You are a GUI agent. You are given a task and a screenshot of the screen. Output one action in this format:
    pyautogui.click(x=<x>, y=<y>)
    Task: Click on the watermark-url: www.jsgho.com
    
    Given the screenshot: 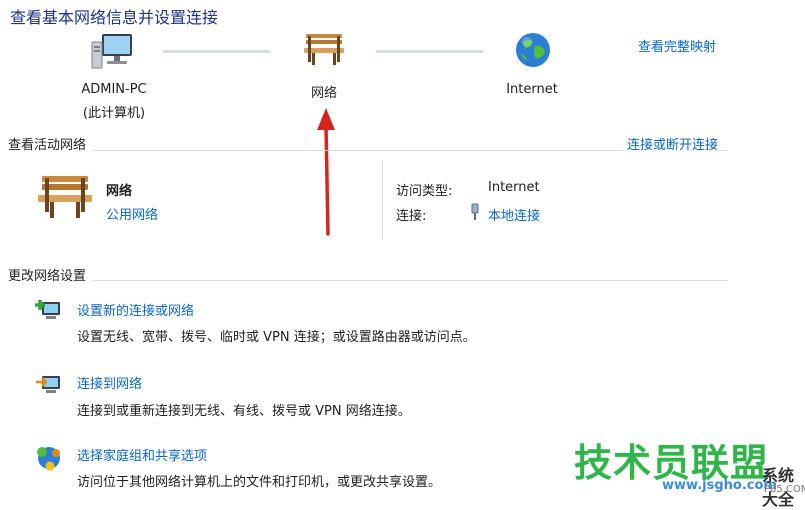 What is the action you would take?
    pyautogui.click(x=719, y=485)
    